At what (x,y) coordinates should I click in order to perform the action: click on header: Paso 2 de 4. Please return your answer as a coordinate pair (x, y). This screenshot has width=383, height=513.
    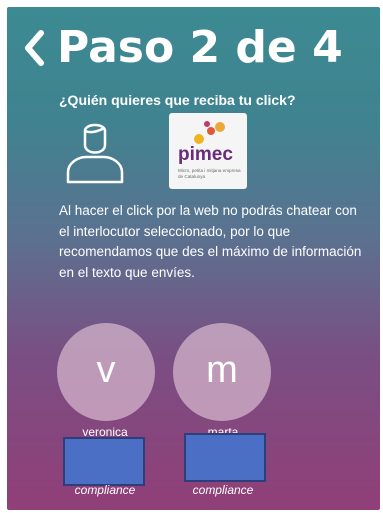
    Looking at the image, I should click on (181, 47).